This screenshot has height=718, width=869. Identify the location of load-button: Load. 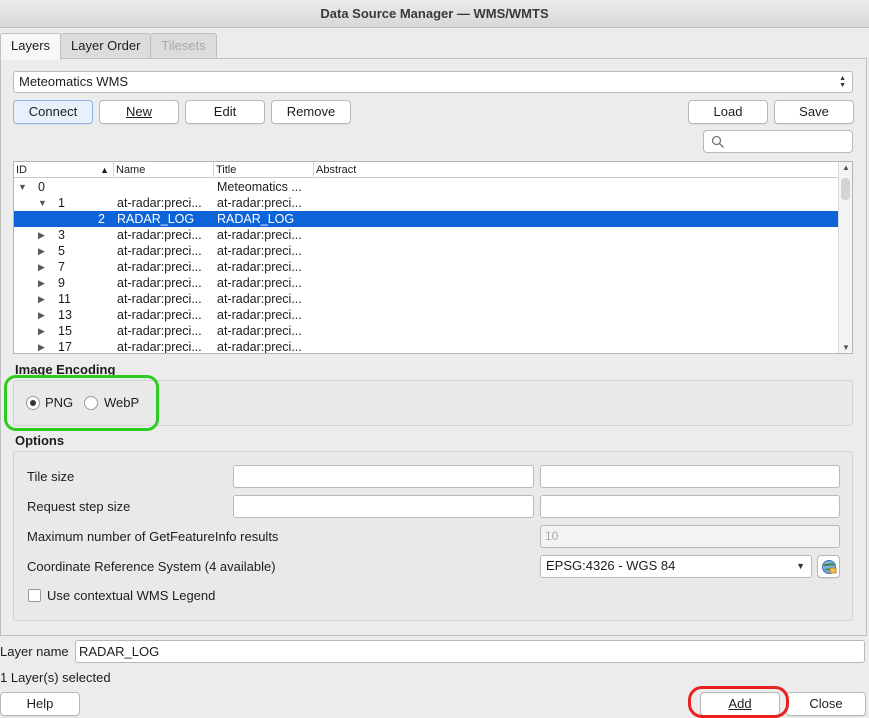
(728, 112).